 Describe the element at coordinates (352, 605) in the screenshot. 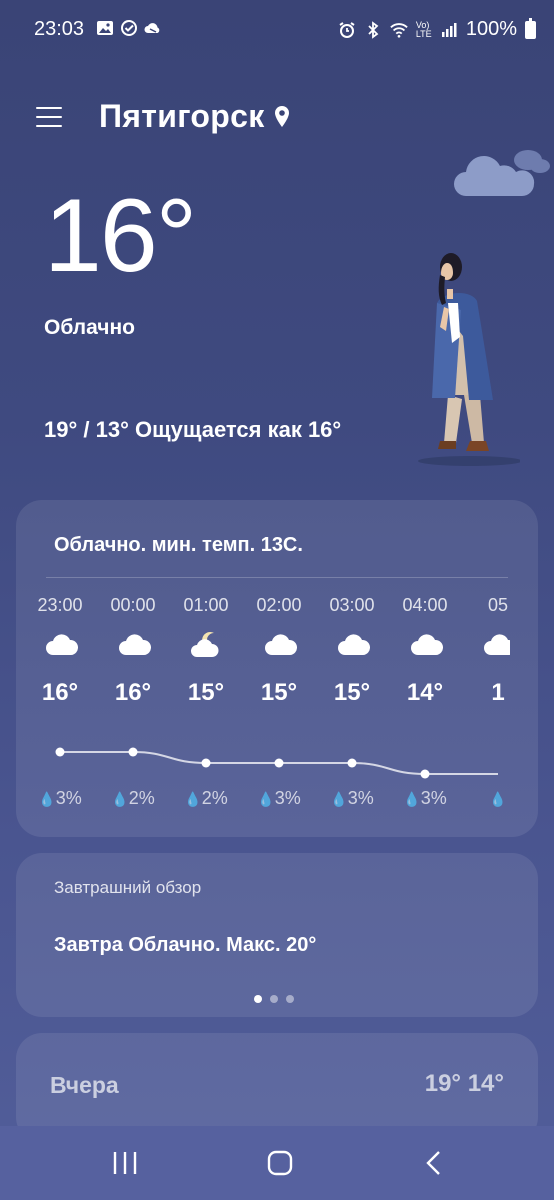

I see `hour-time: 03:00` at that location.